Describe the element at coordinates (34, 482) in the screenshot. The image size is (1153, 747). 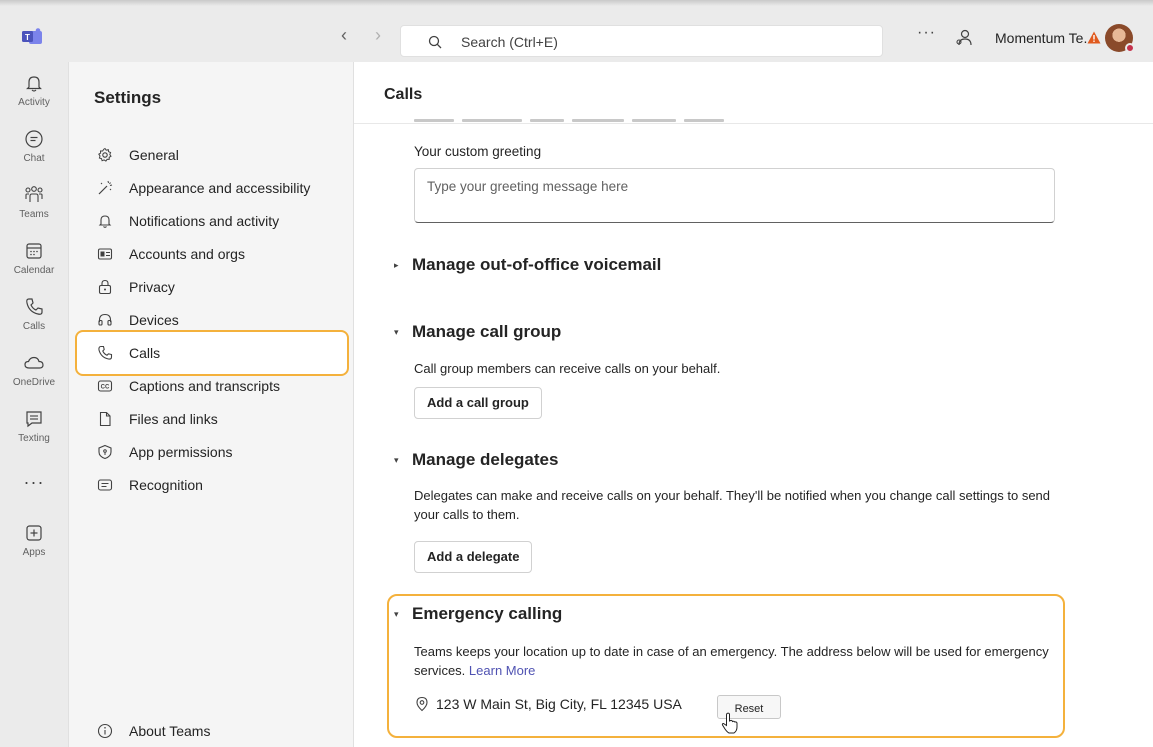
I see `more-apps-button: ···` at that location.